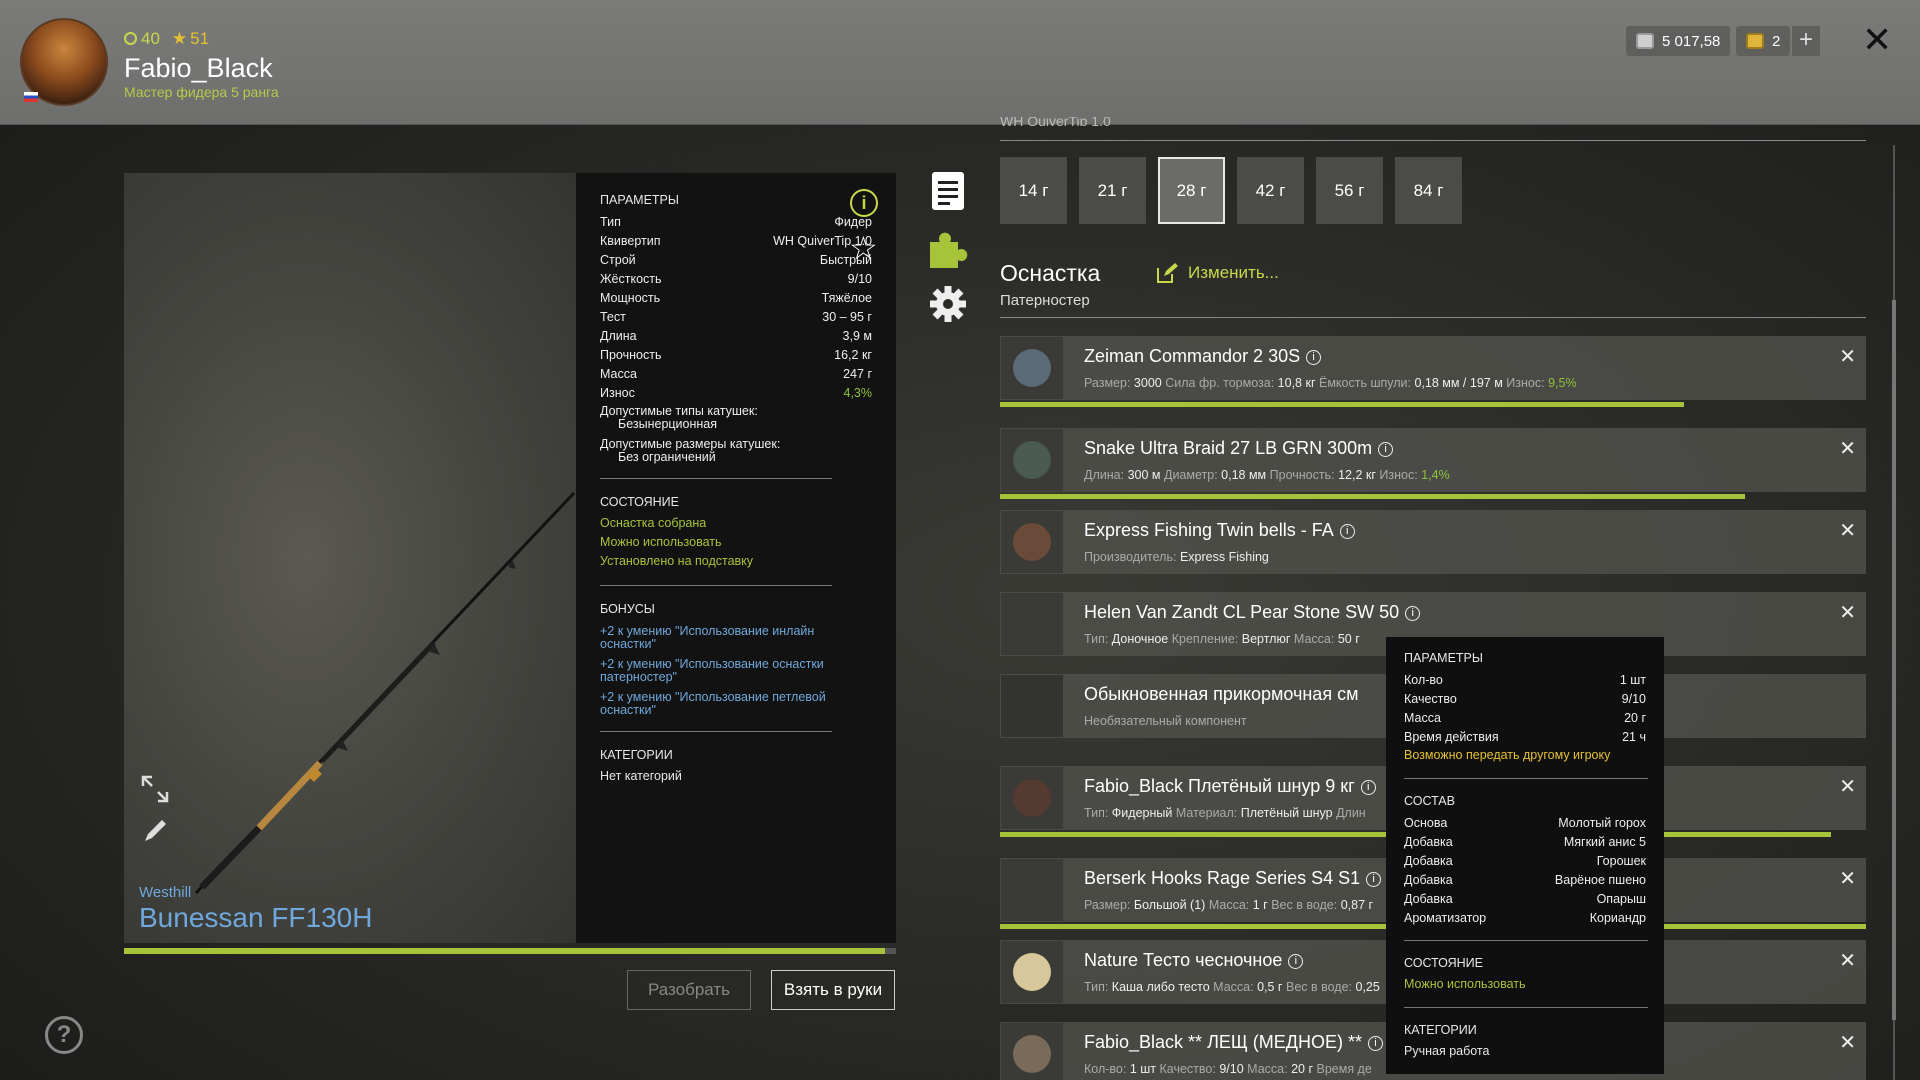 The width and height of the screenshot is (1920, 1080). Describe the element at coordinates (1428, 190) in the screenshot. I see `weight-button: 84 г` at that location.